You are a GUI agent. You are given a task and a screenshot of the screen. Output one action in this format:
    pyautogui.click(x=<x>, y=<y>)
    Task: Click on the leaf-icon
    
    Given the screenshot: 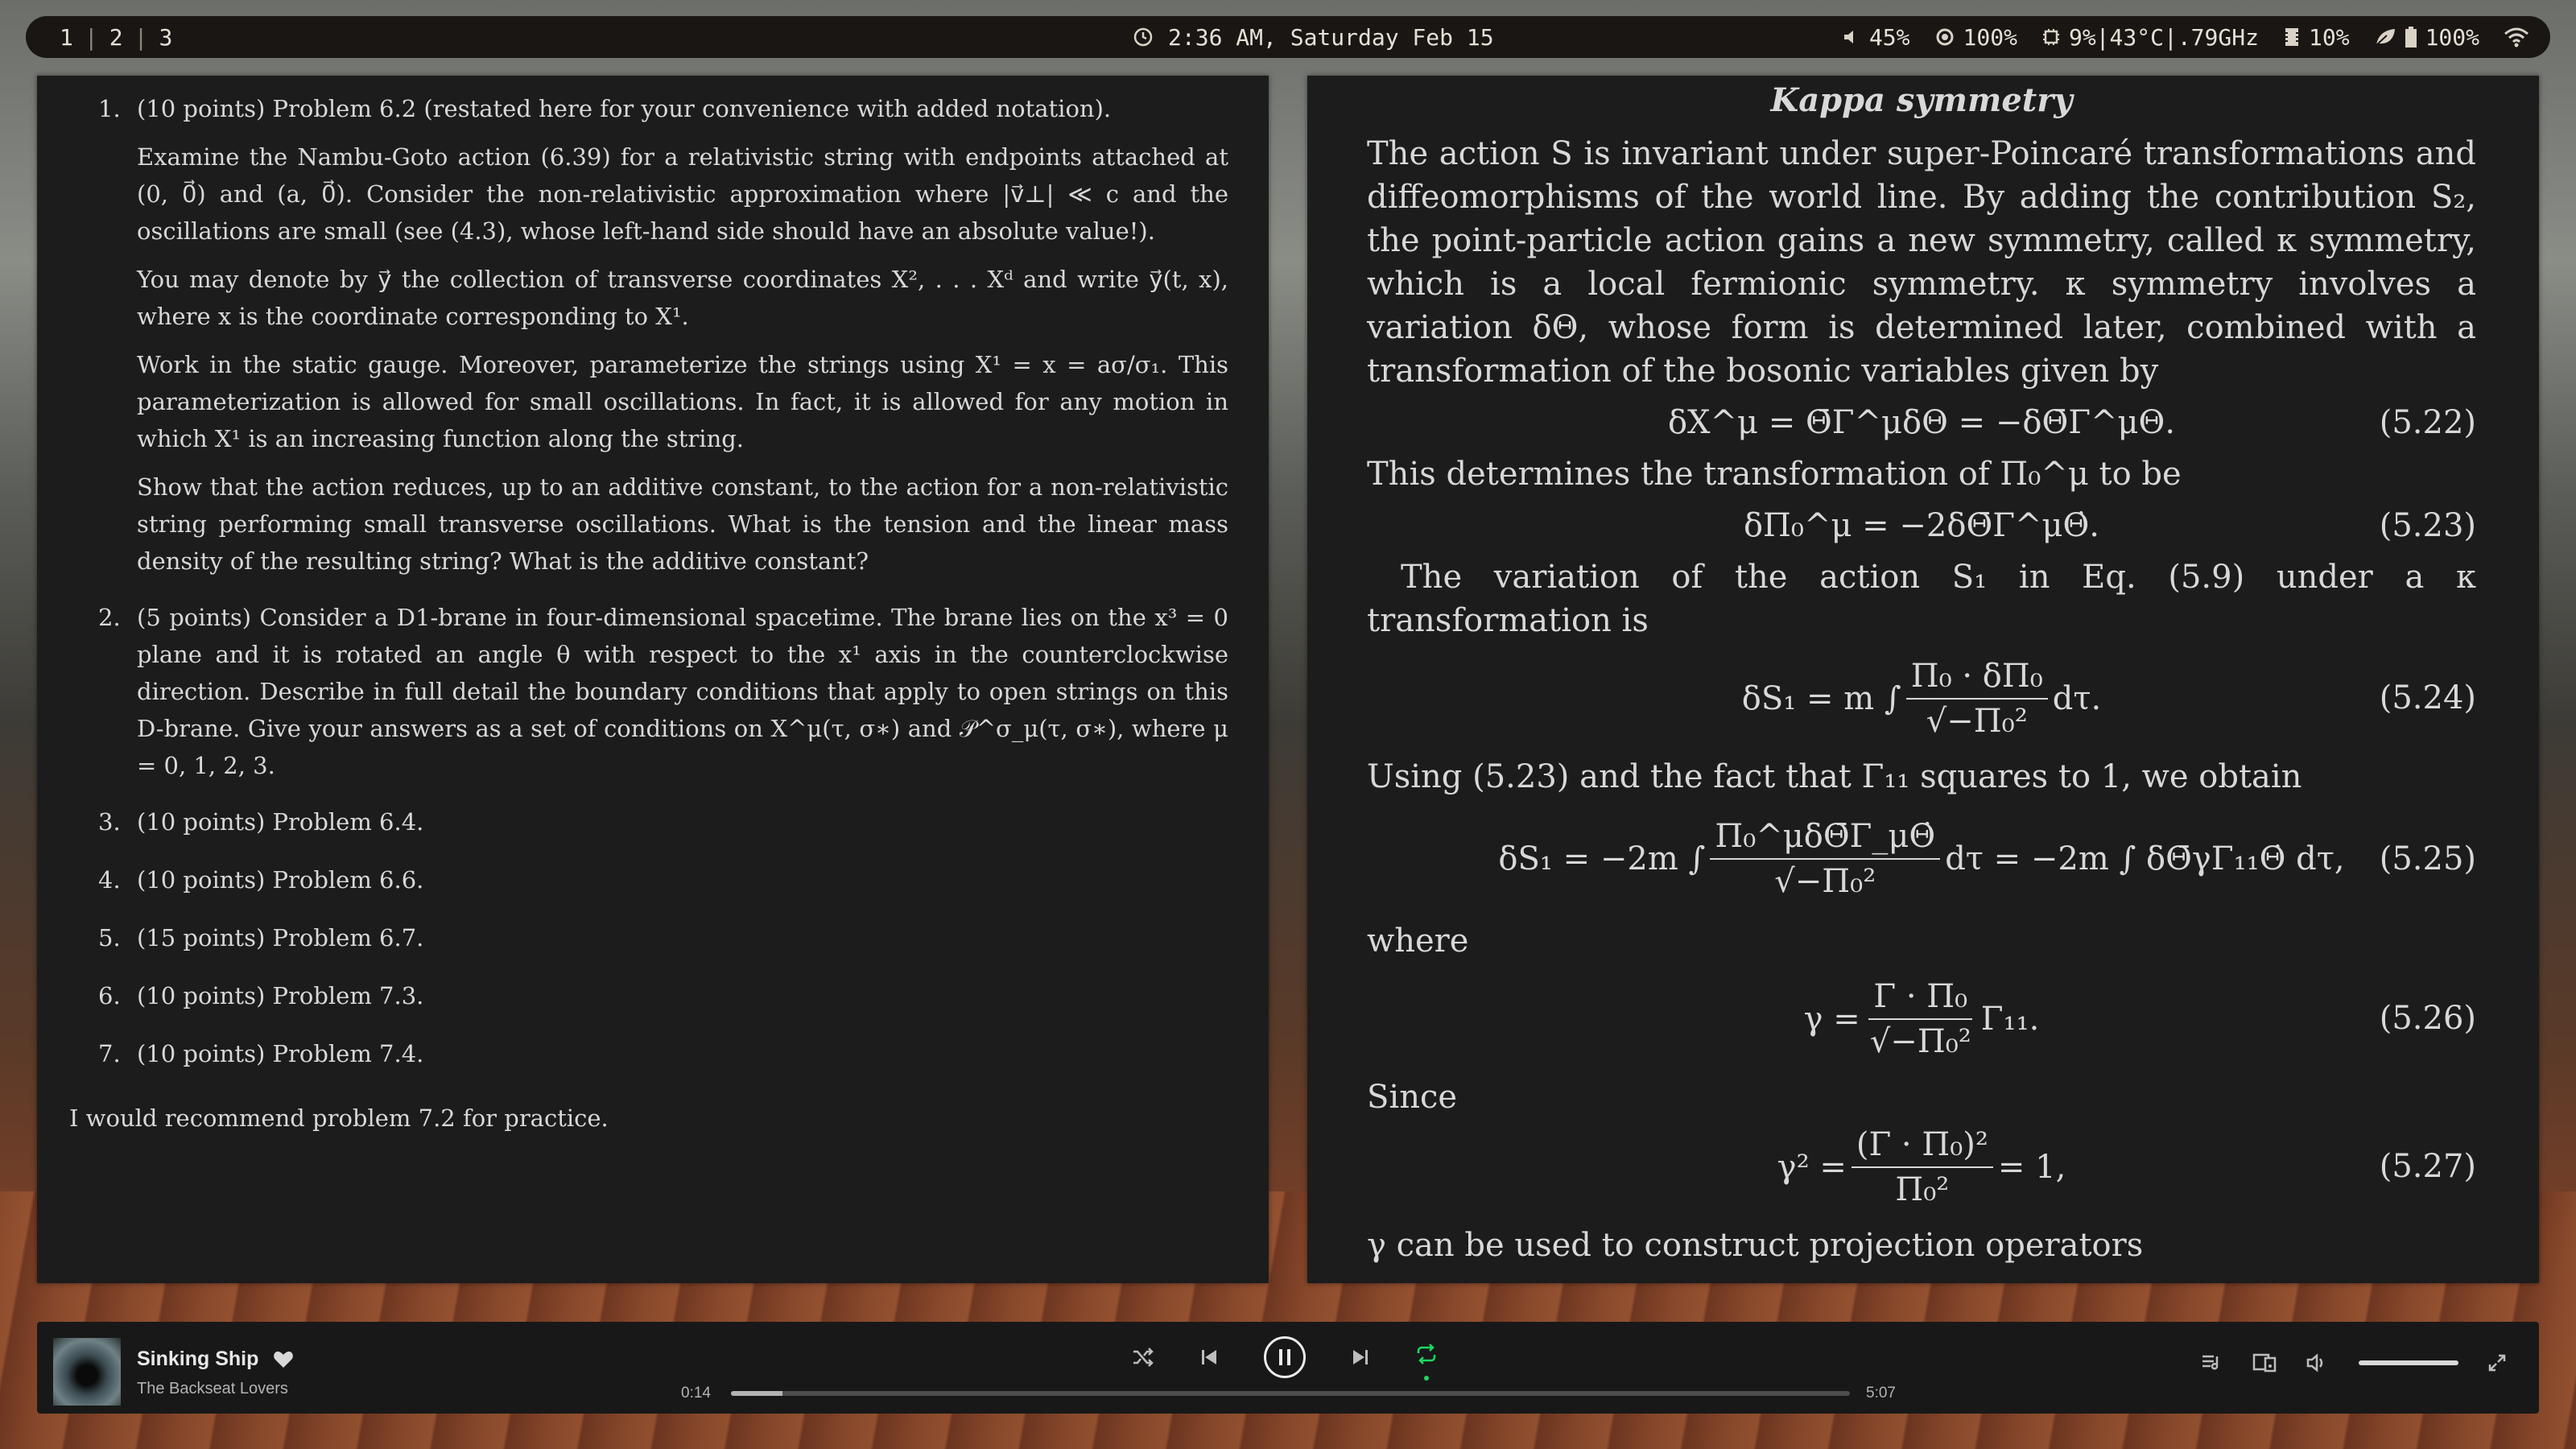 What is the action you would take?
    pyautogui.click(x=2385, y=37)
    